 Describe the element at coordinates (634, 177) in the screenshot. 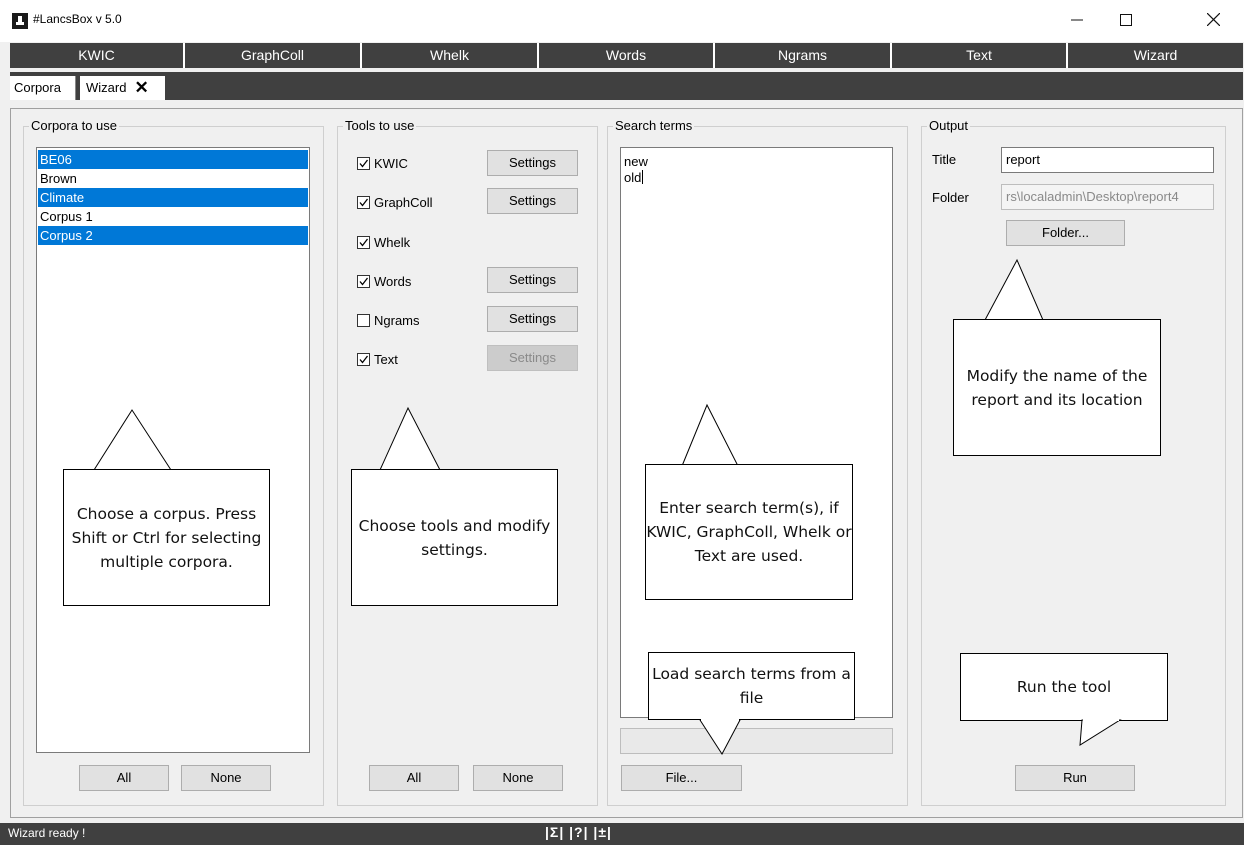

I see `search-term-line: old` at that location.